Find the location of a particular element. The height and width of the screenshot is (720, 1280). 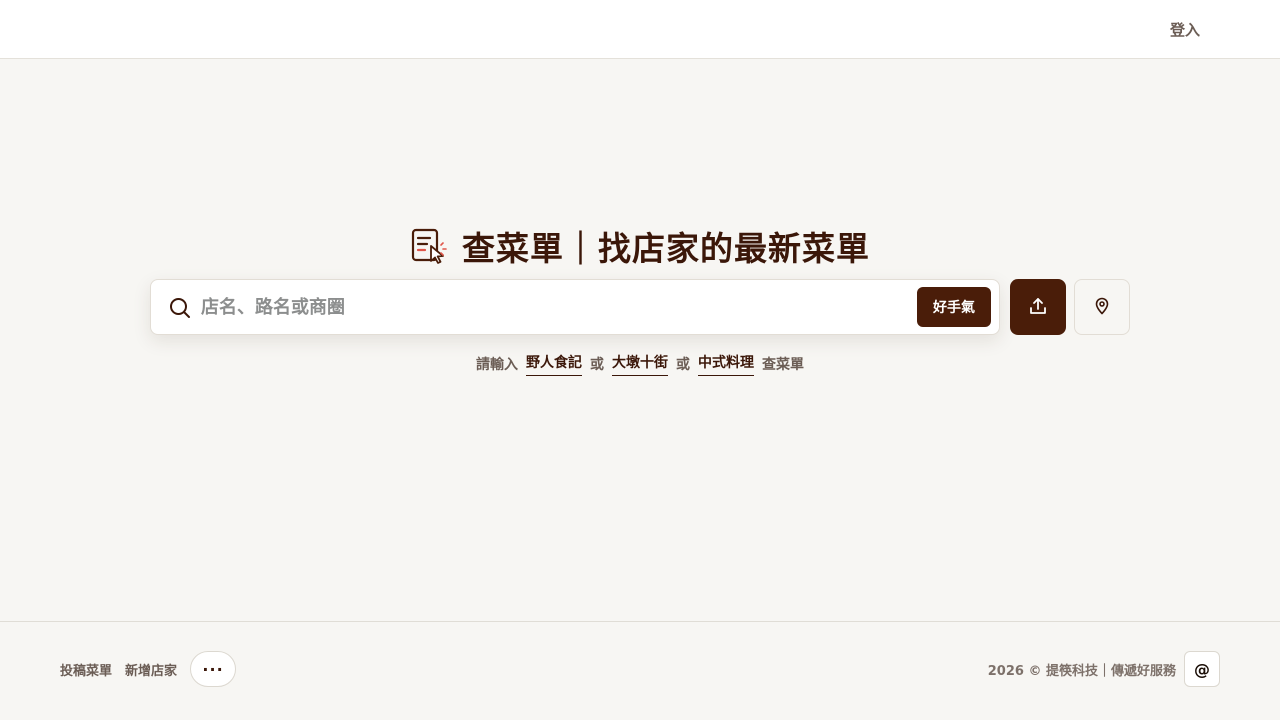

copyright-text: 2026 © 提筷科技｜傳遞好服務 is located at coordinates (1081, 671).